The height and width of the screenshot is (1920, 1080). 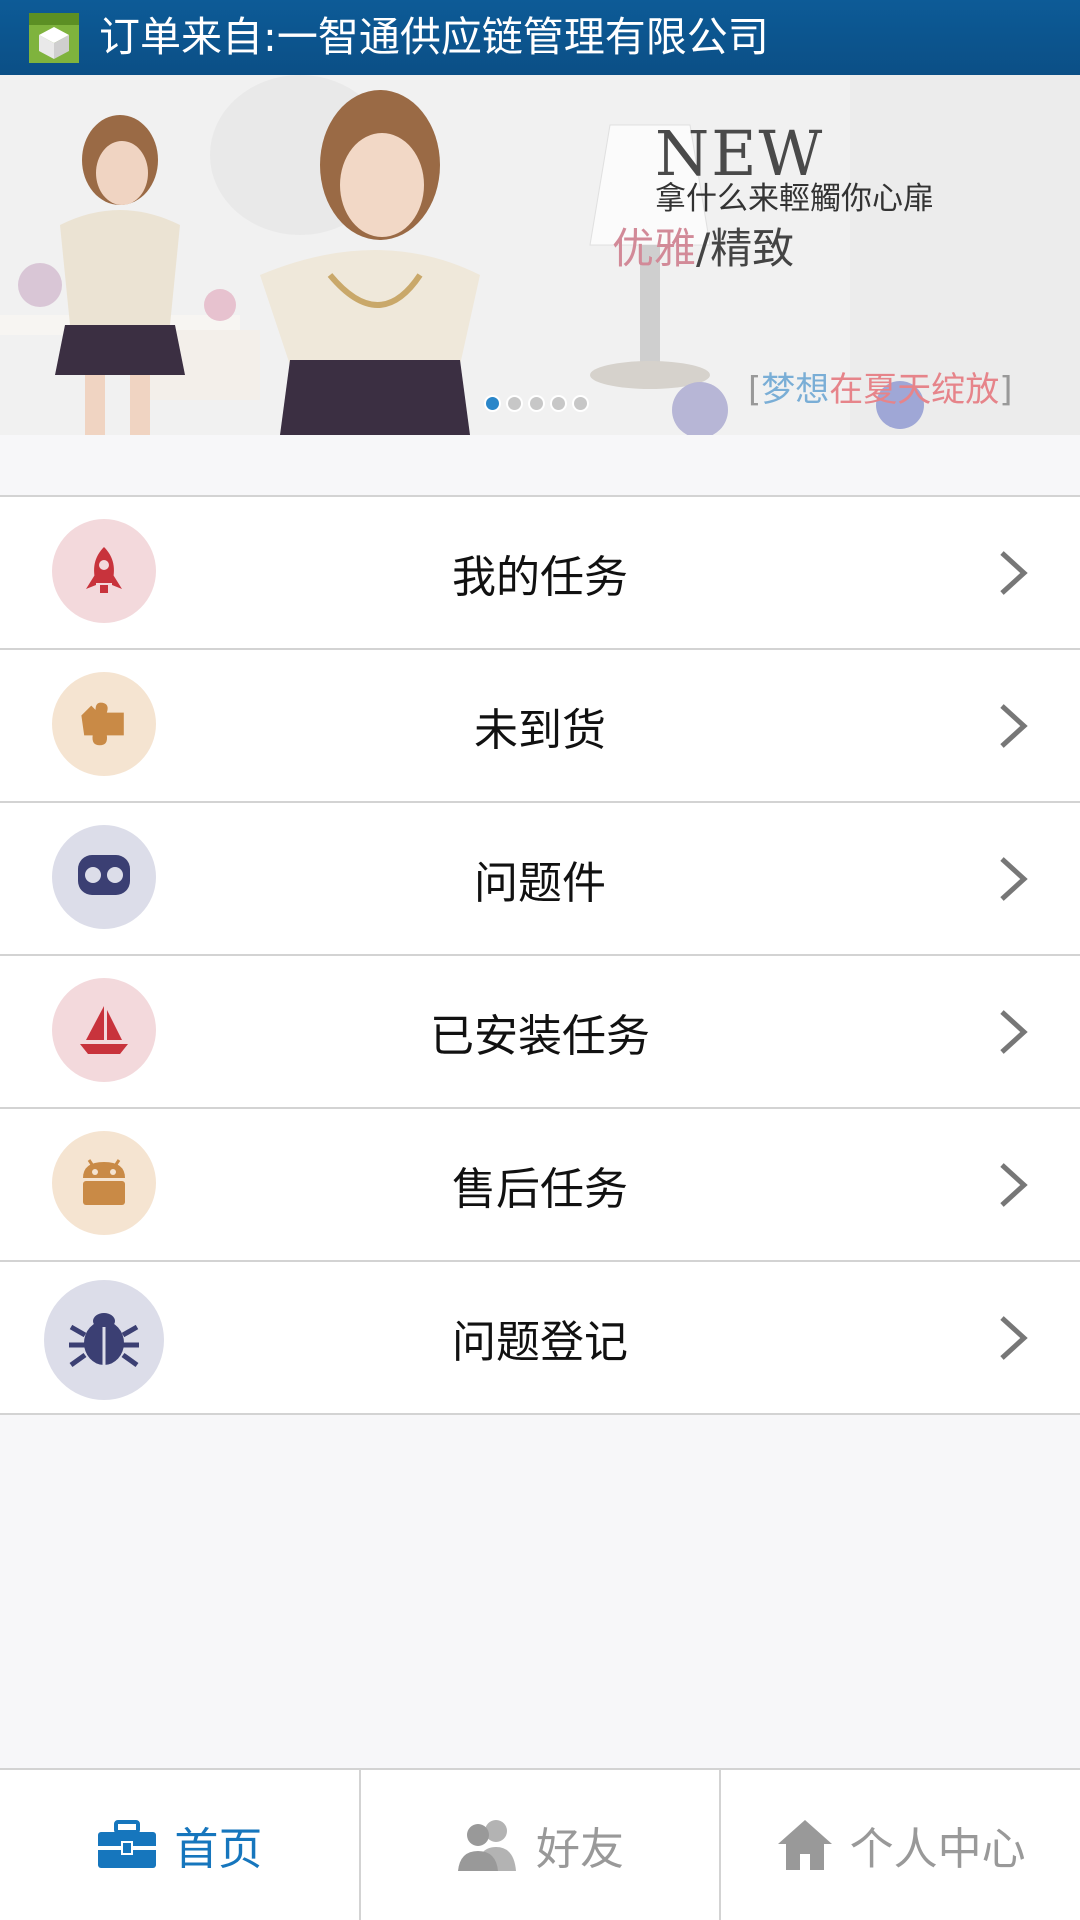 What do you see at coordinates (703, 248) in the screenshot?
I see `banner-slogan: 优雅/精致` at bounding box center [703, 248].